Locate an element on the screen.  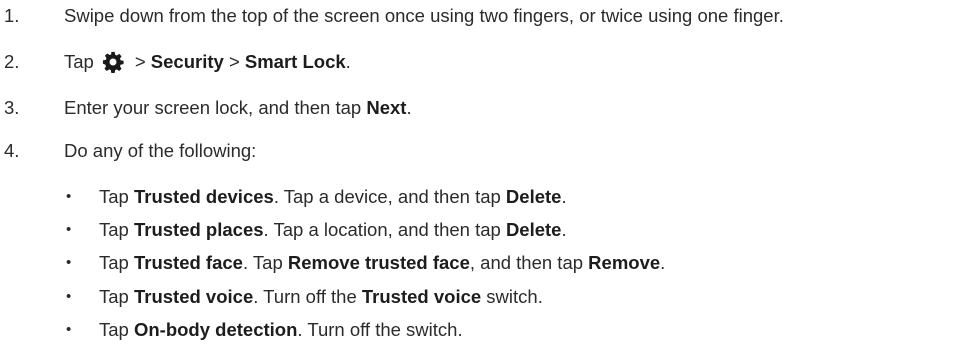
bold-term: Trusted devices is located at coordinates (203, 196).